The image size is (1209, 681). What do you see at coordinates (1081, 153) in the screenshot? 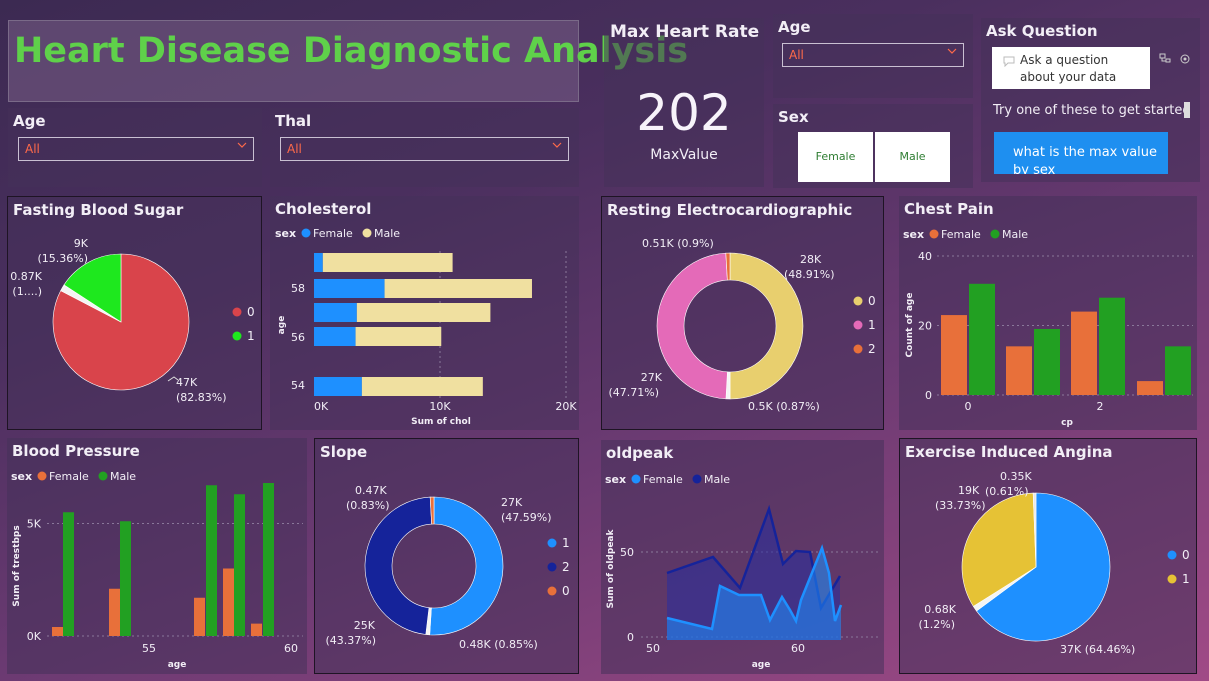
I see `qa-suggestion-button: what is the max value by sex` at bounding box center [1081, 153].